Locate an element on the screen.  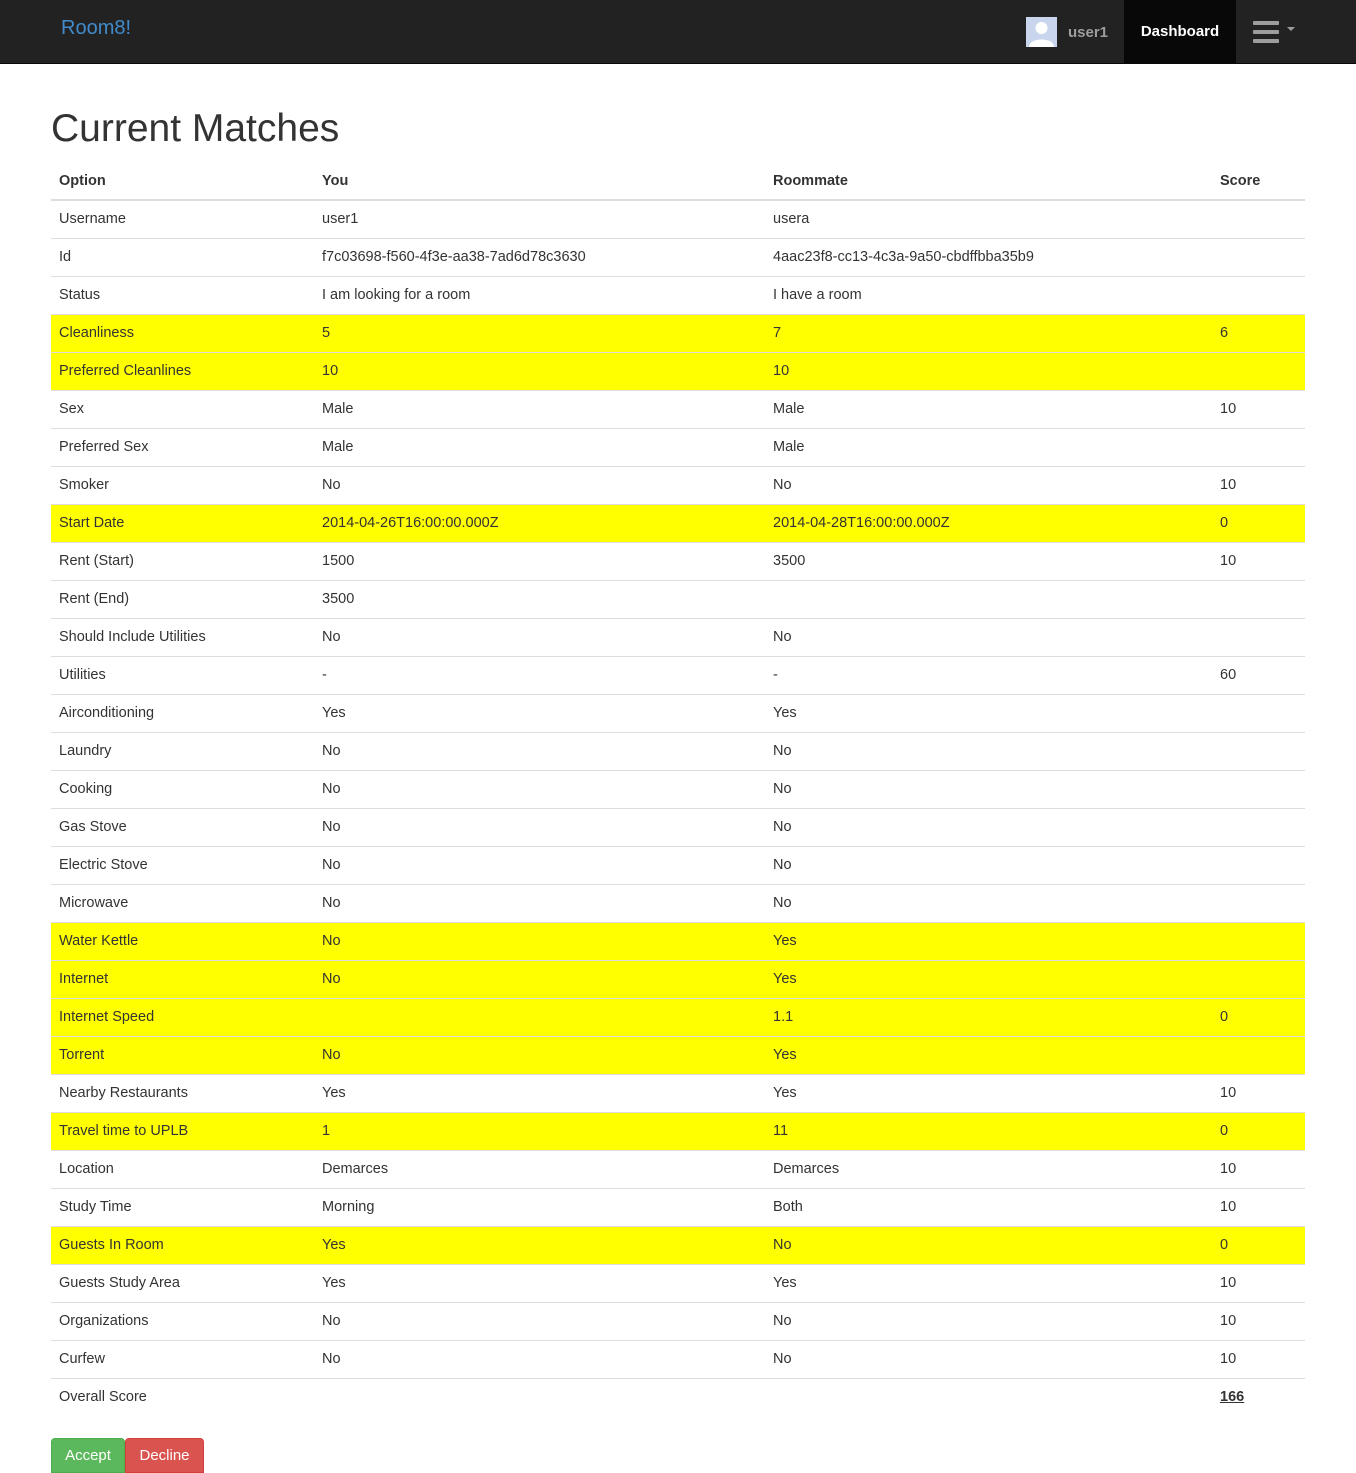
roommate-cell: Demarces is located at coordinates (988, 1168).